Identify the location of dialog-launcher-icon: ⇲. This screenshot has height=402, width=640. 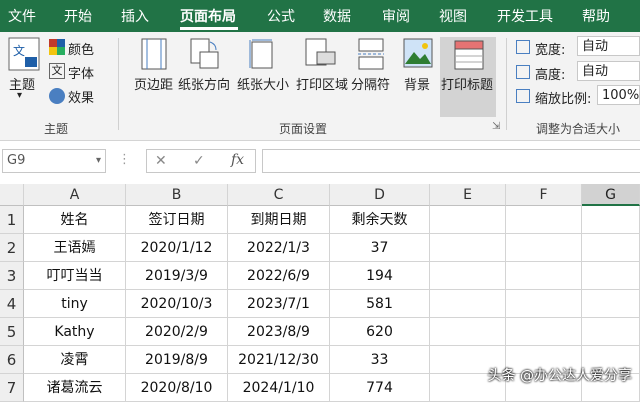
(496, 126).